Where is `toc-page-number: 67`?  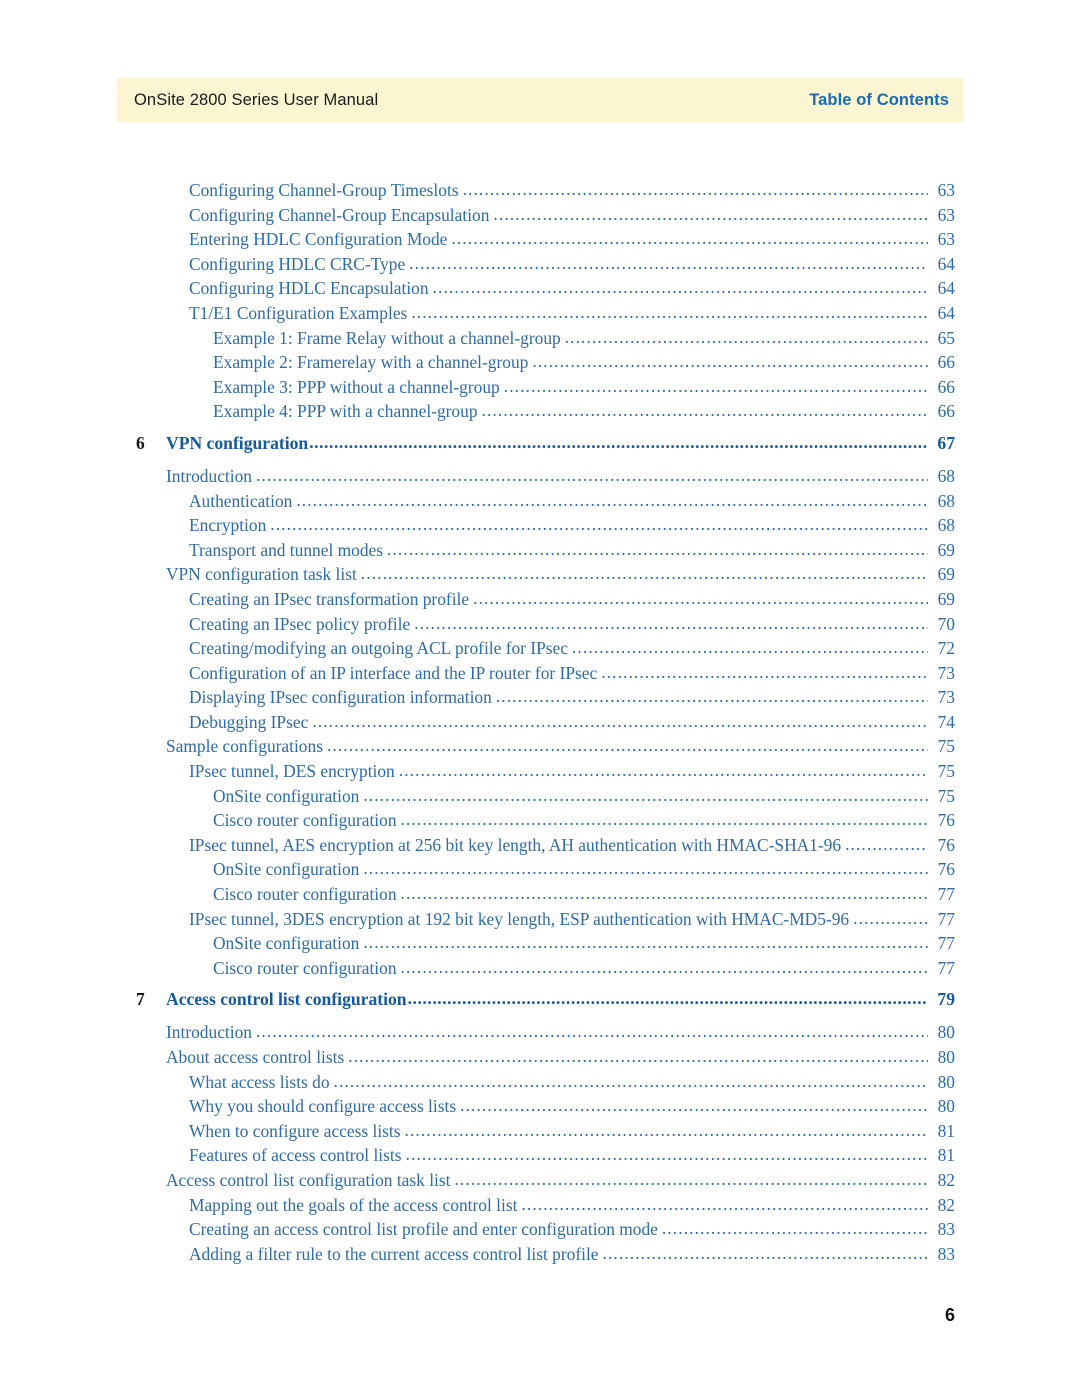
toc-page-number: 67 is located at coordinates (946, 442).